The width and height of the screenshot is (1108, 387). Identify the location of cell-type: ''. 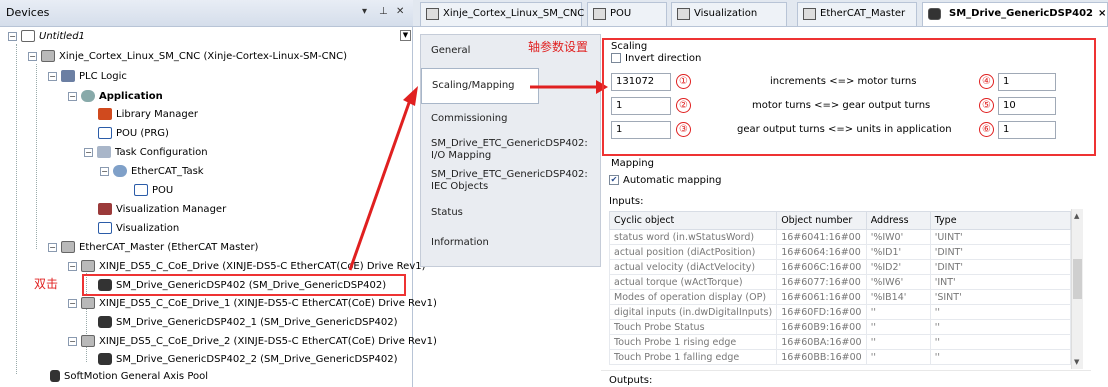
(1000, 327).